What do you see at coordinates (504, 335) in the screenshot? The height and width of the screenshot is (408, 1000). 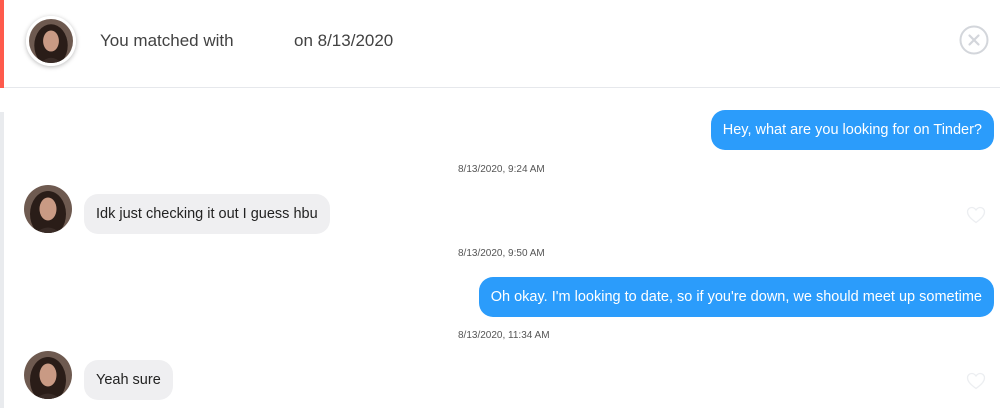 I see `message-timestamp: 8/13/2020, 11:34 AM` at bounding box center [504, 335].